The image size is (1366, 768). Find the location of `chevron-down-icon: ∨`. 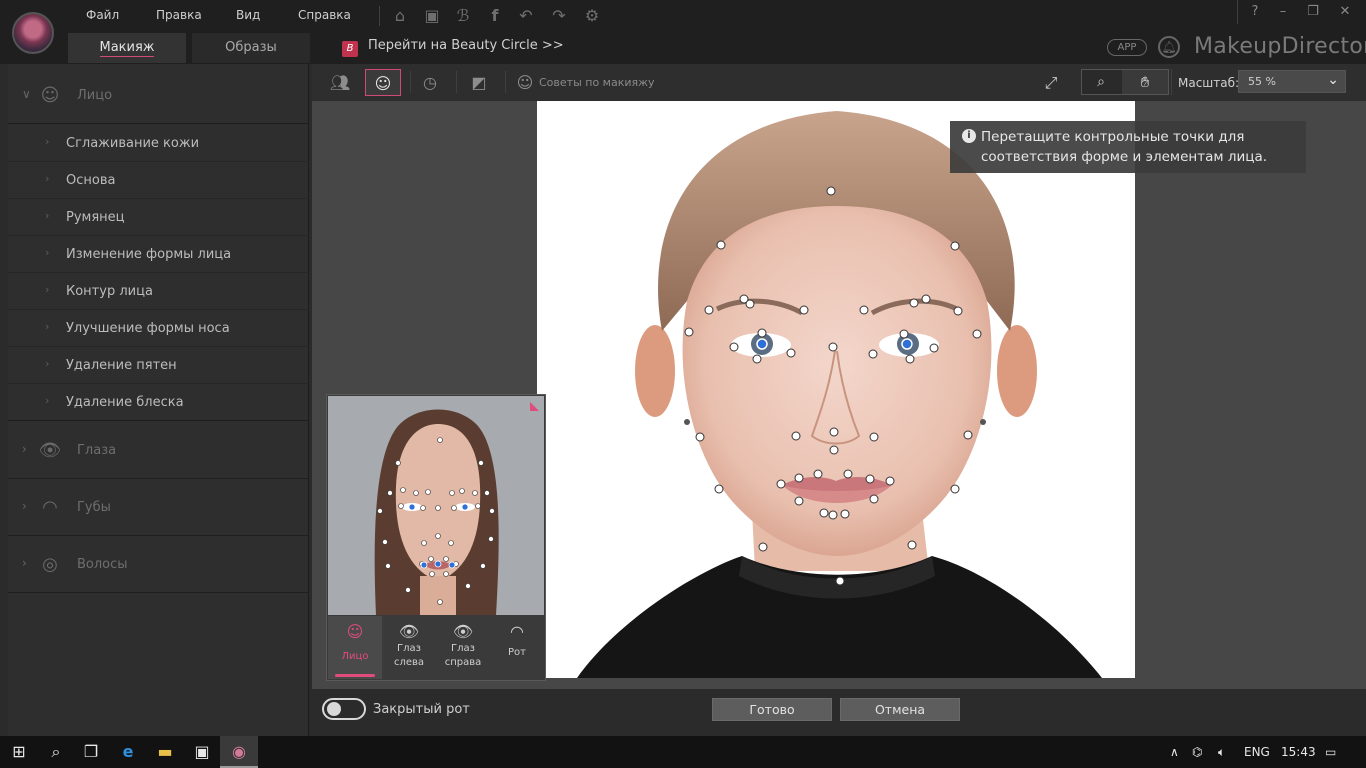

chevron-down-icon: ∨ is located at coordinates (26, 94).